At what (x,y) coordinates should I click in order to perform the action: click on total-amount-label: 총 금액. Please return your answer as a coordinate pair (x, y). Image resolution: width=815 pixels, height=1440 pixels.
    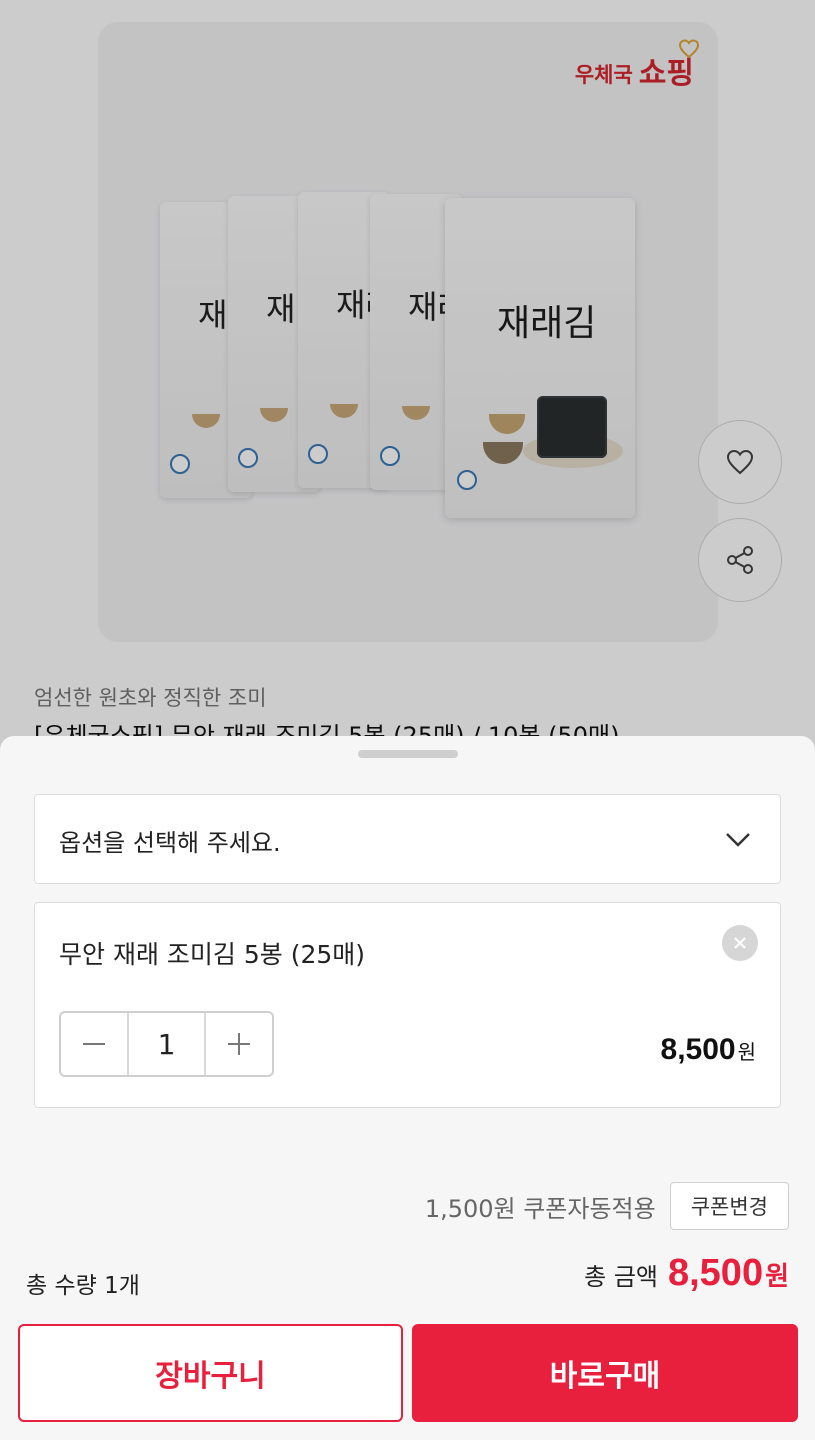
    Looking at the image, I should click on (621, 1277).